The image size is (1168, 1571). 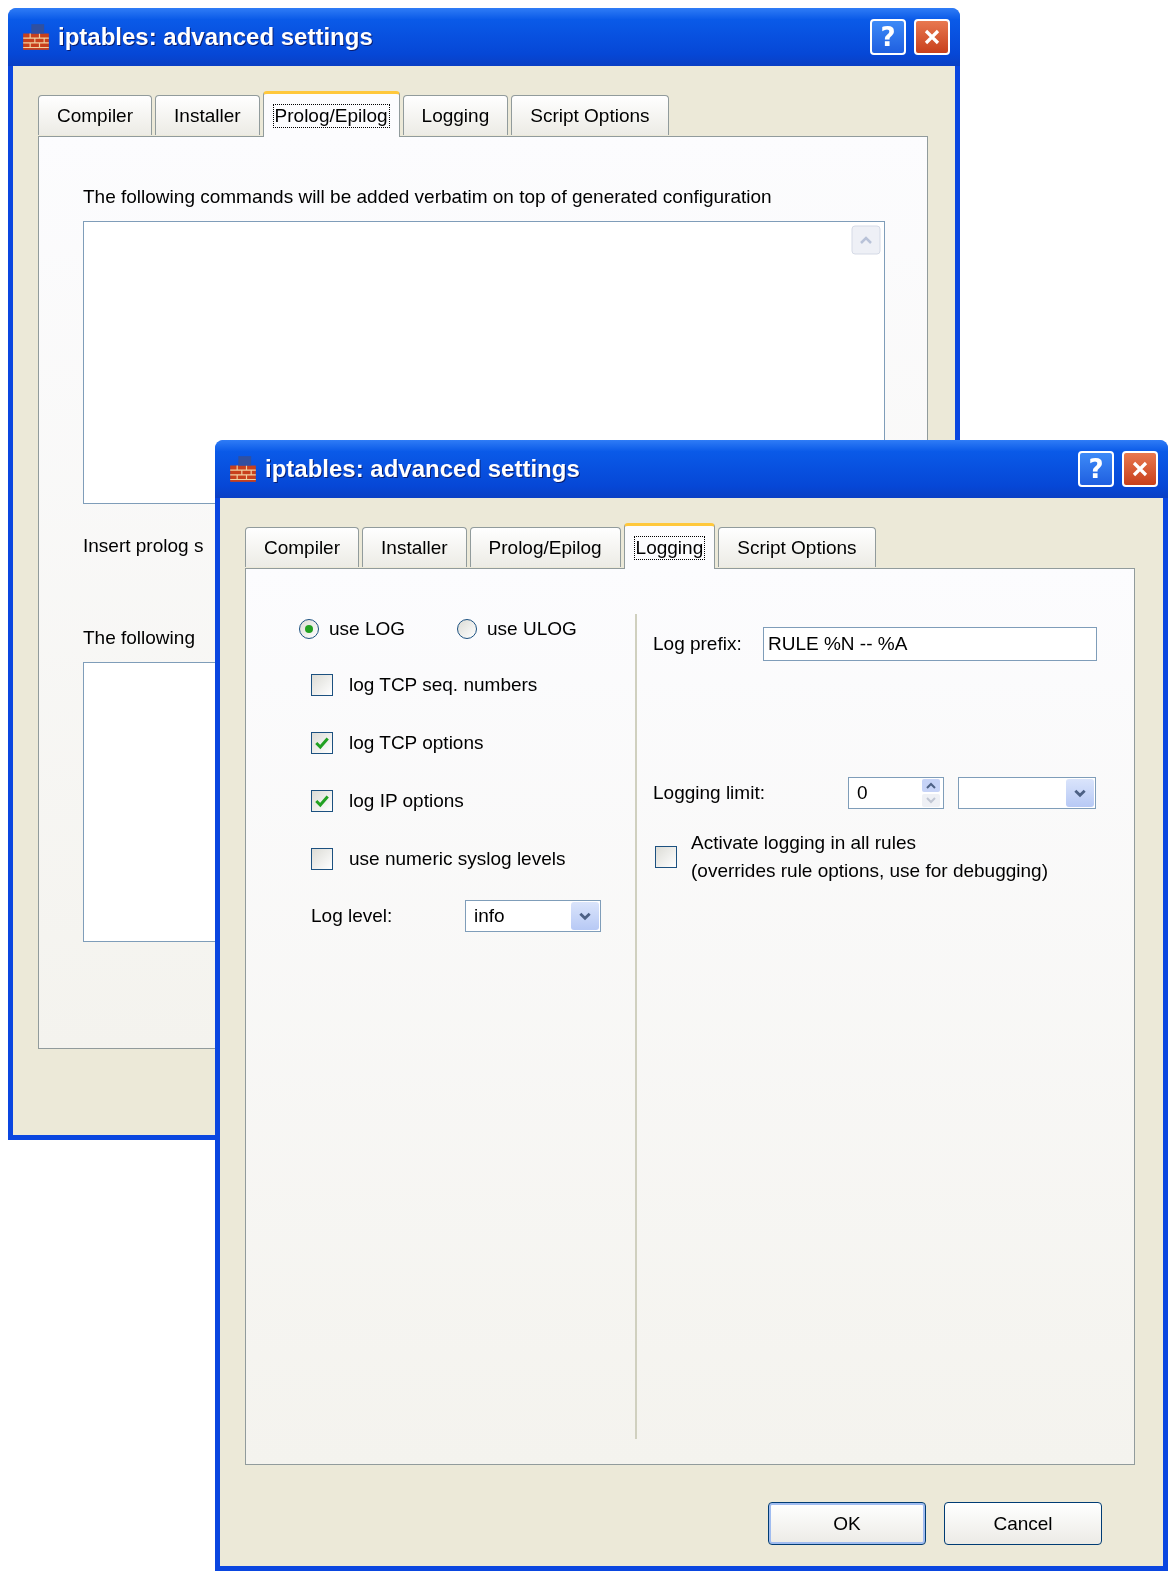 I want to click on checkbox-label: use numeric syslog levels, so click(x=457, y=859).